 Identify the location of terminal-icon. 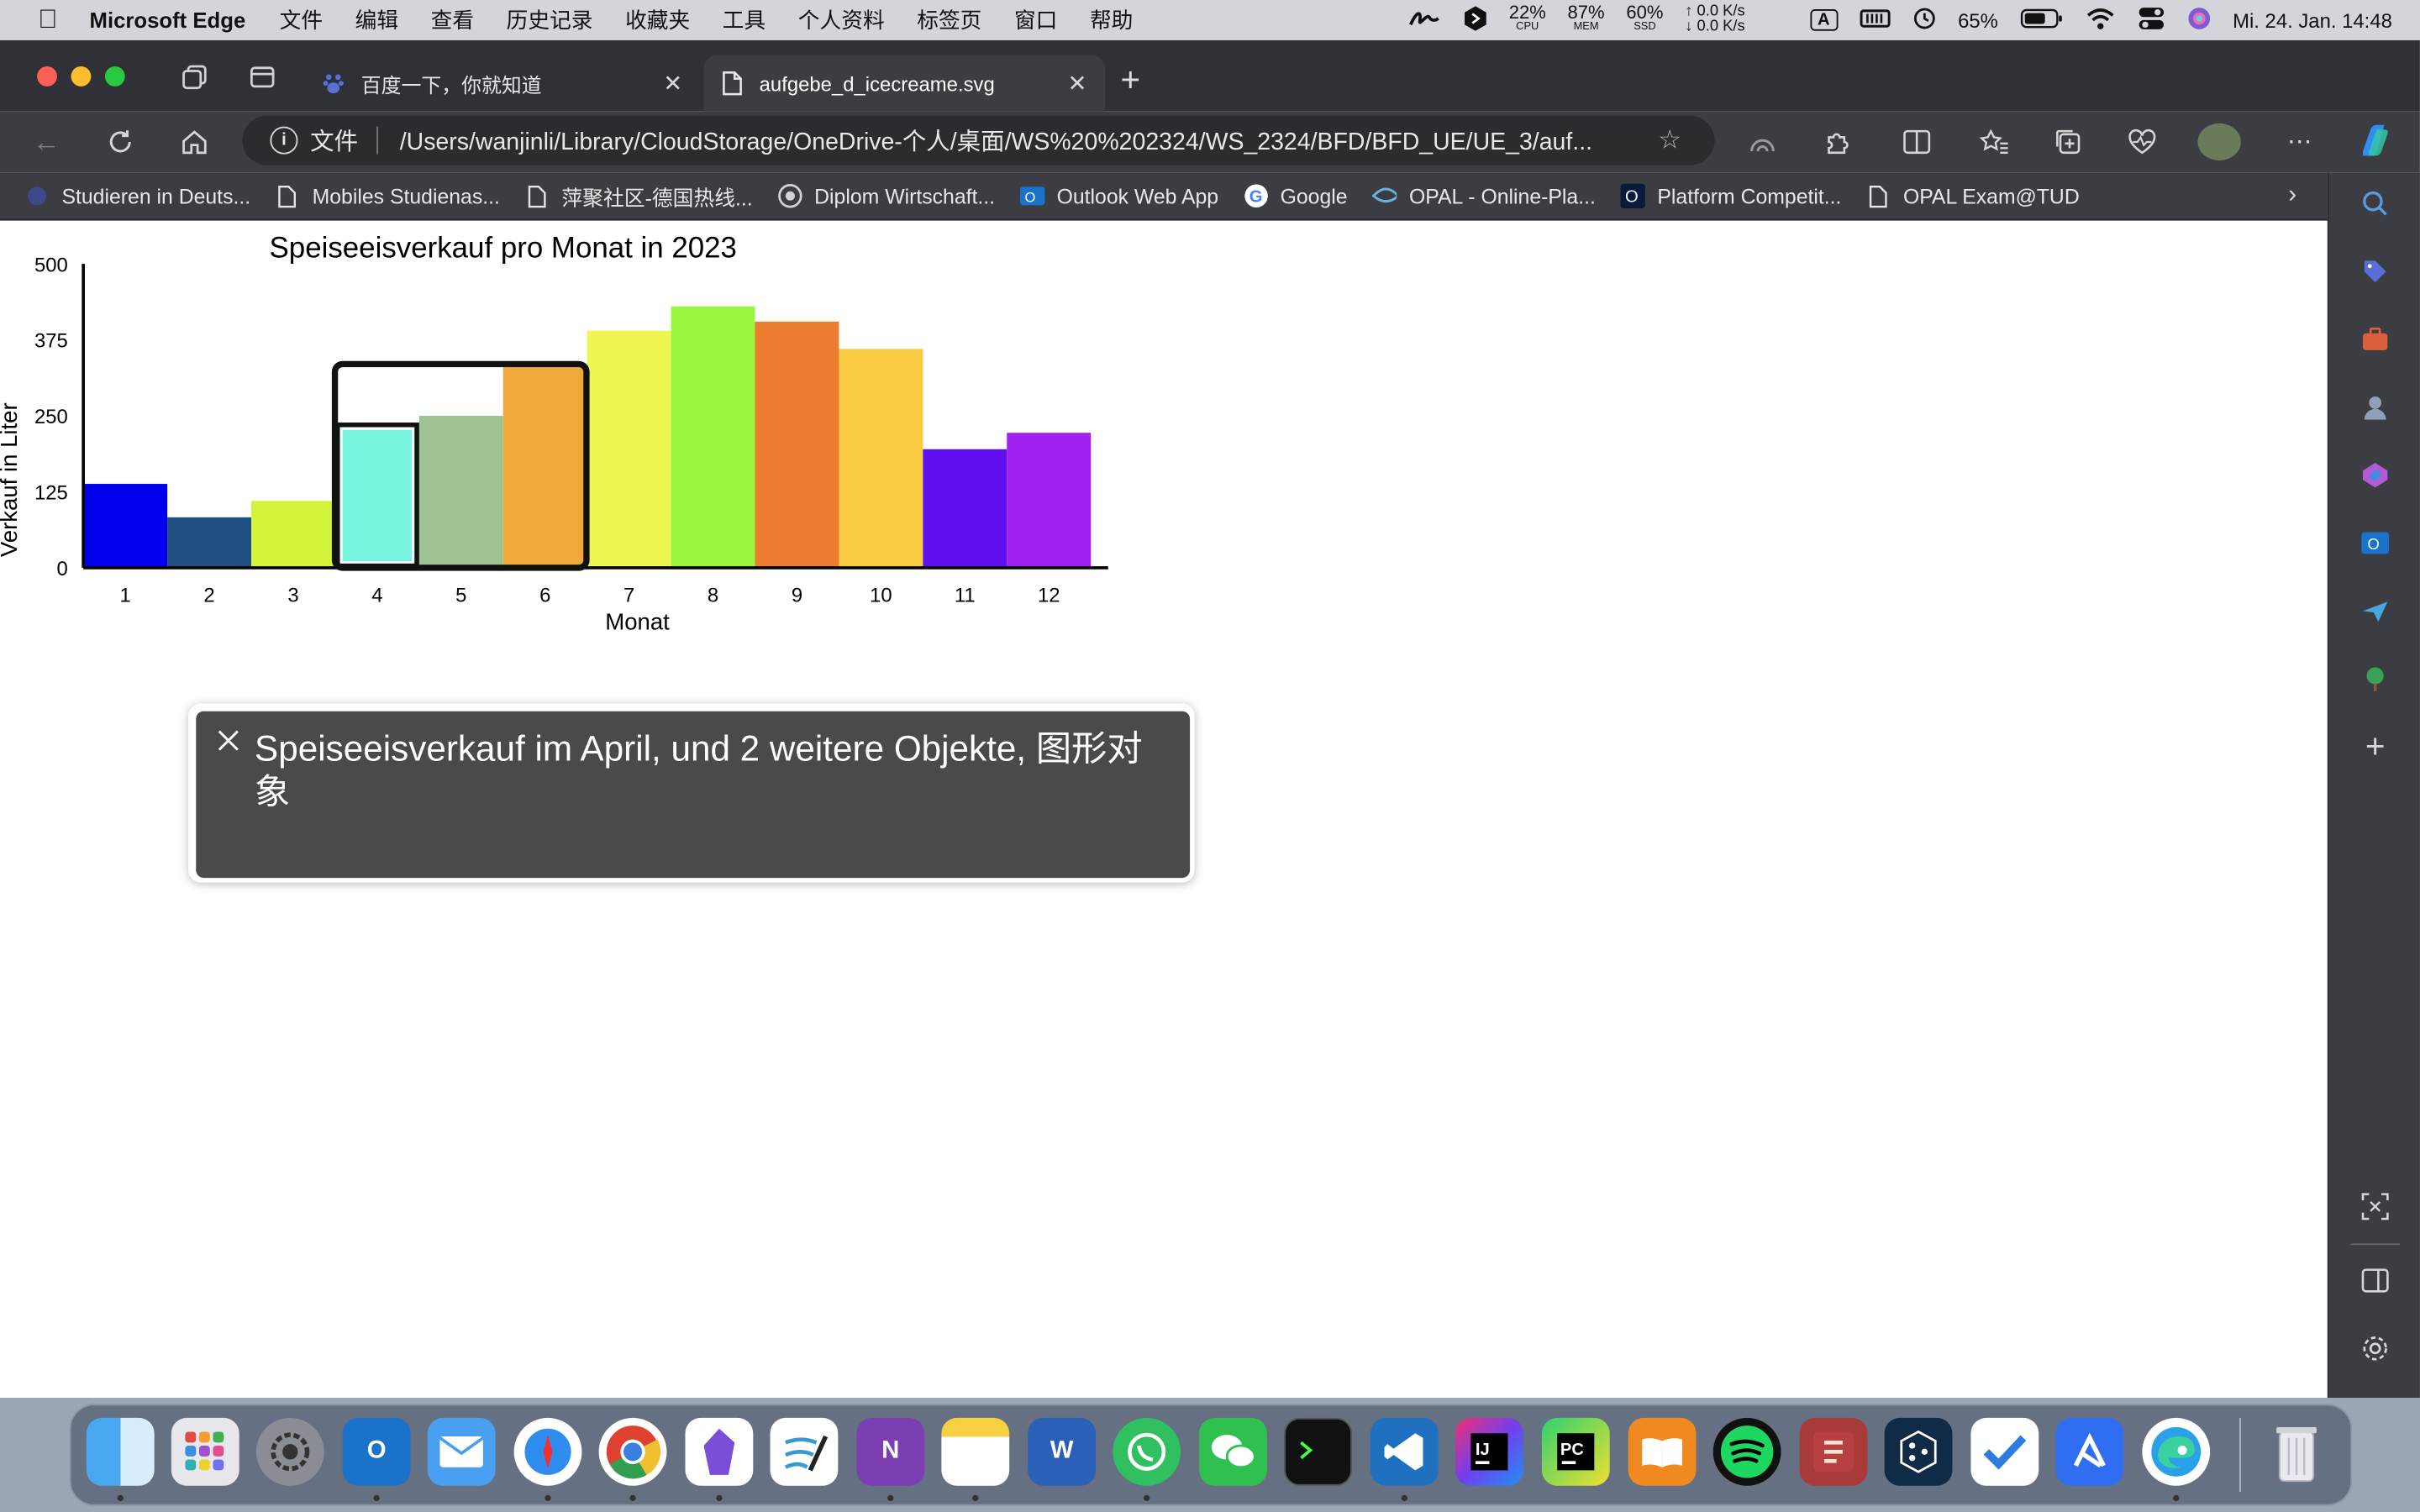
(1318, 1451).